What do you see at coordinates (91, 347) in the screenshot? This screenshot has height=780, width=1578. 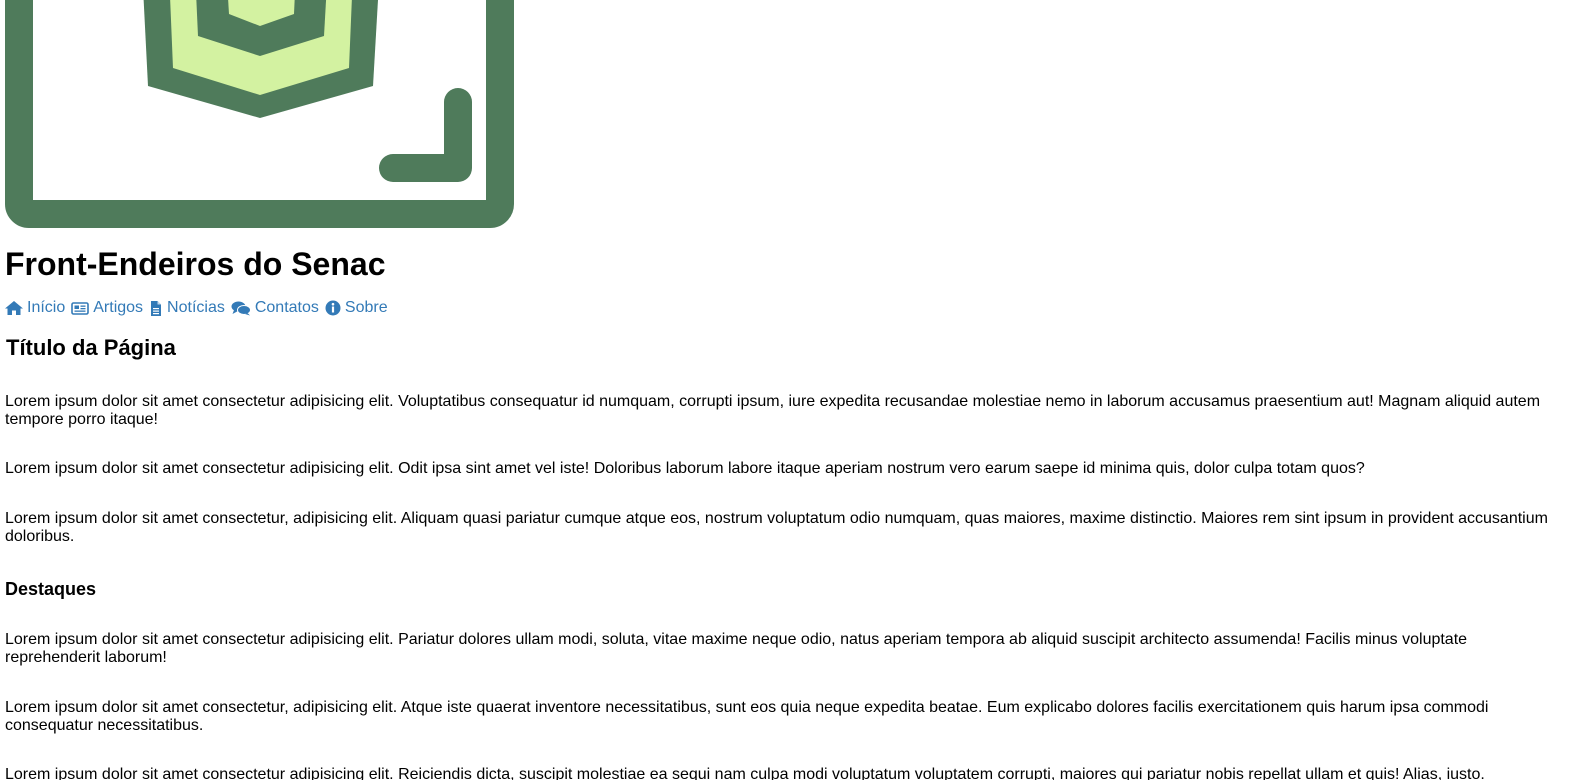 I see `page-title: Título da Página` at bounding box center [91, 347].